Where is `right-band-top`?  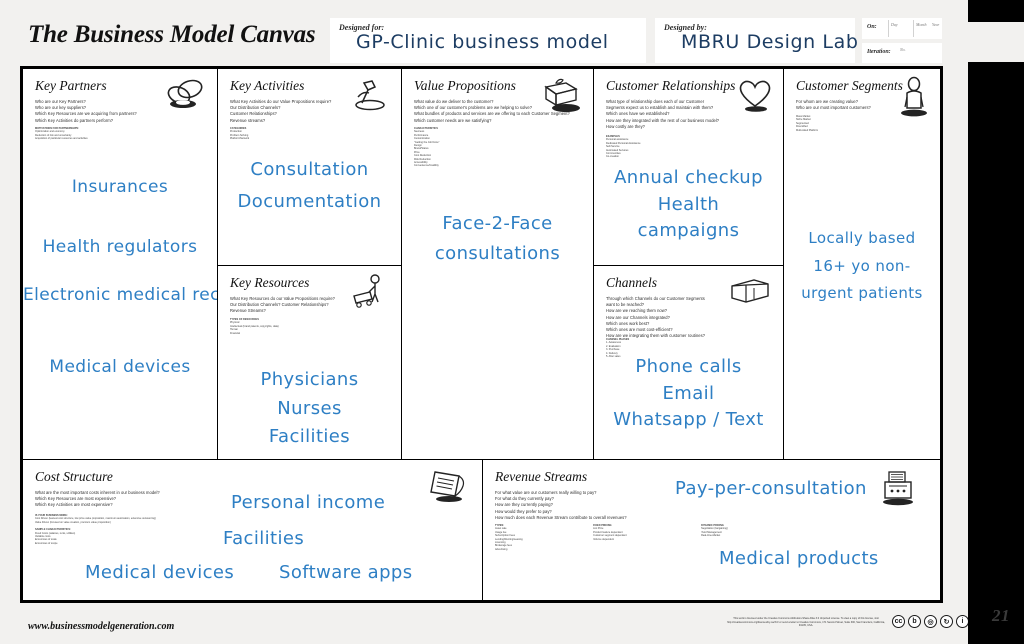
right-band-top is located at coordinates (996, 11).